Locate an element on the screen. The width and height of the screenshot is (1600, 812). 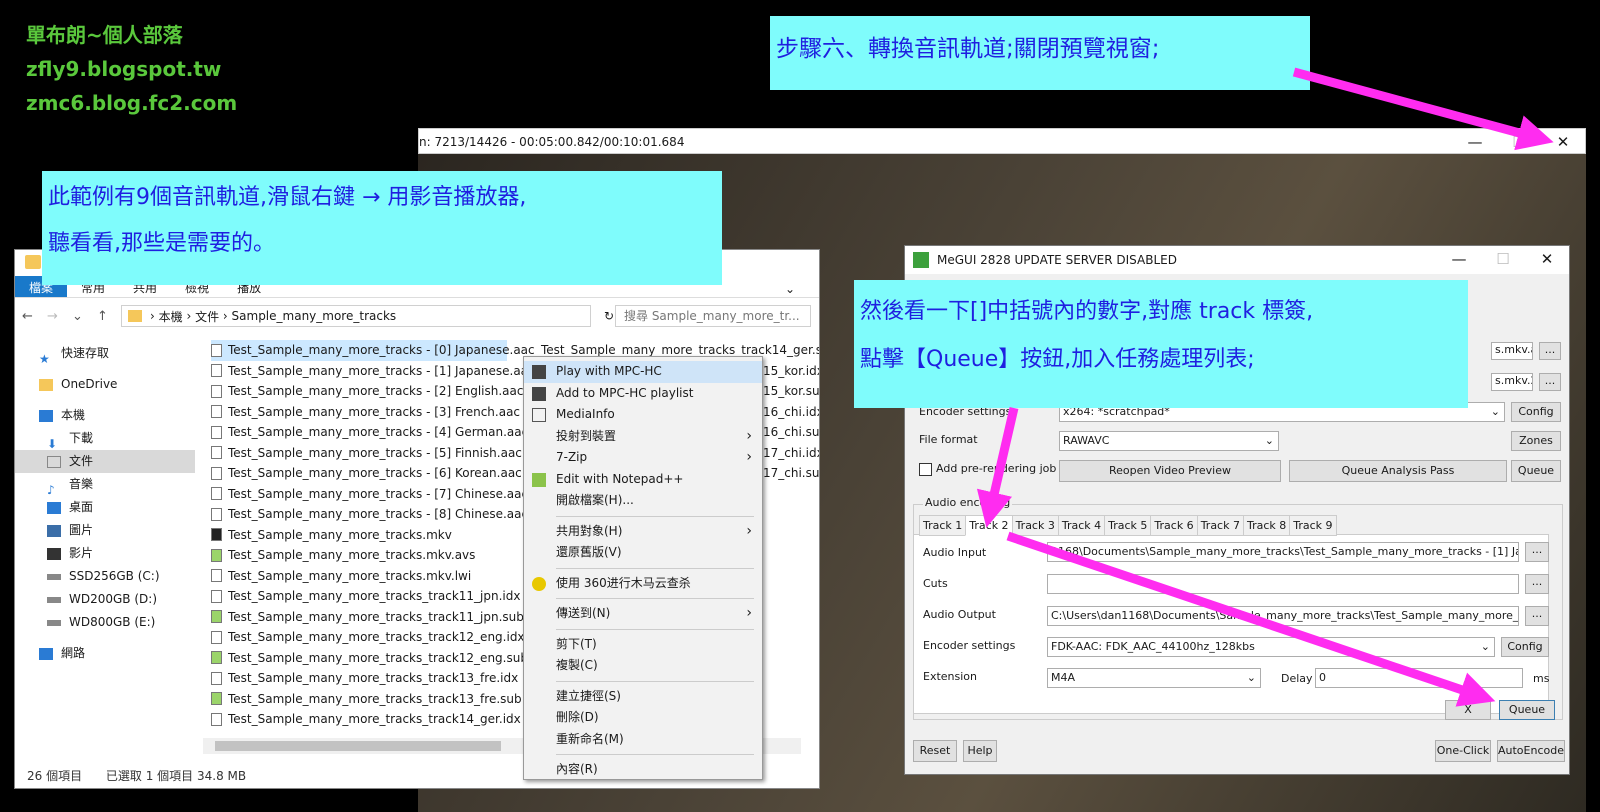
back-arrow-icon: ← is located at coordinates (27, 316).